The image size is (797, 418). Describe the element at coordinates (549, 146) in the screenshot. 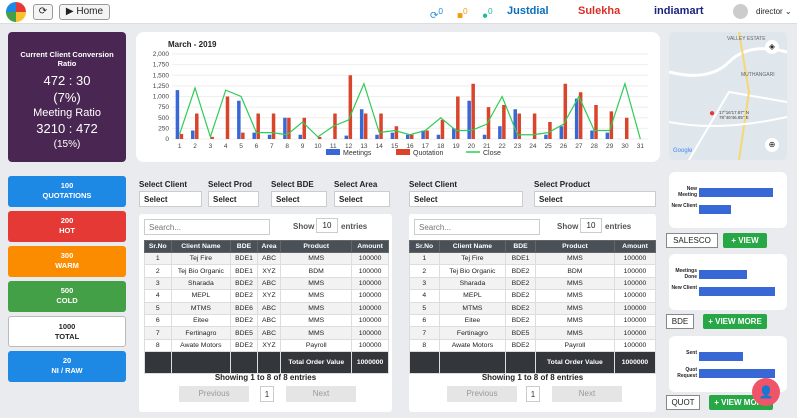

I see `x-tick-label: 25` at that location.